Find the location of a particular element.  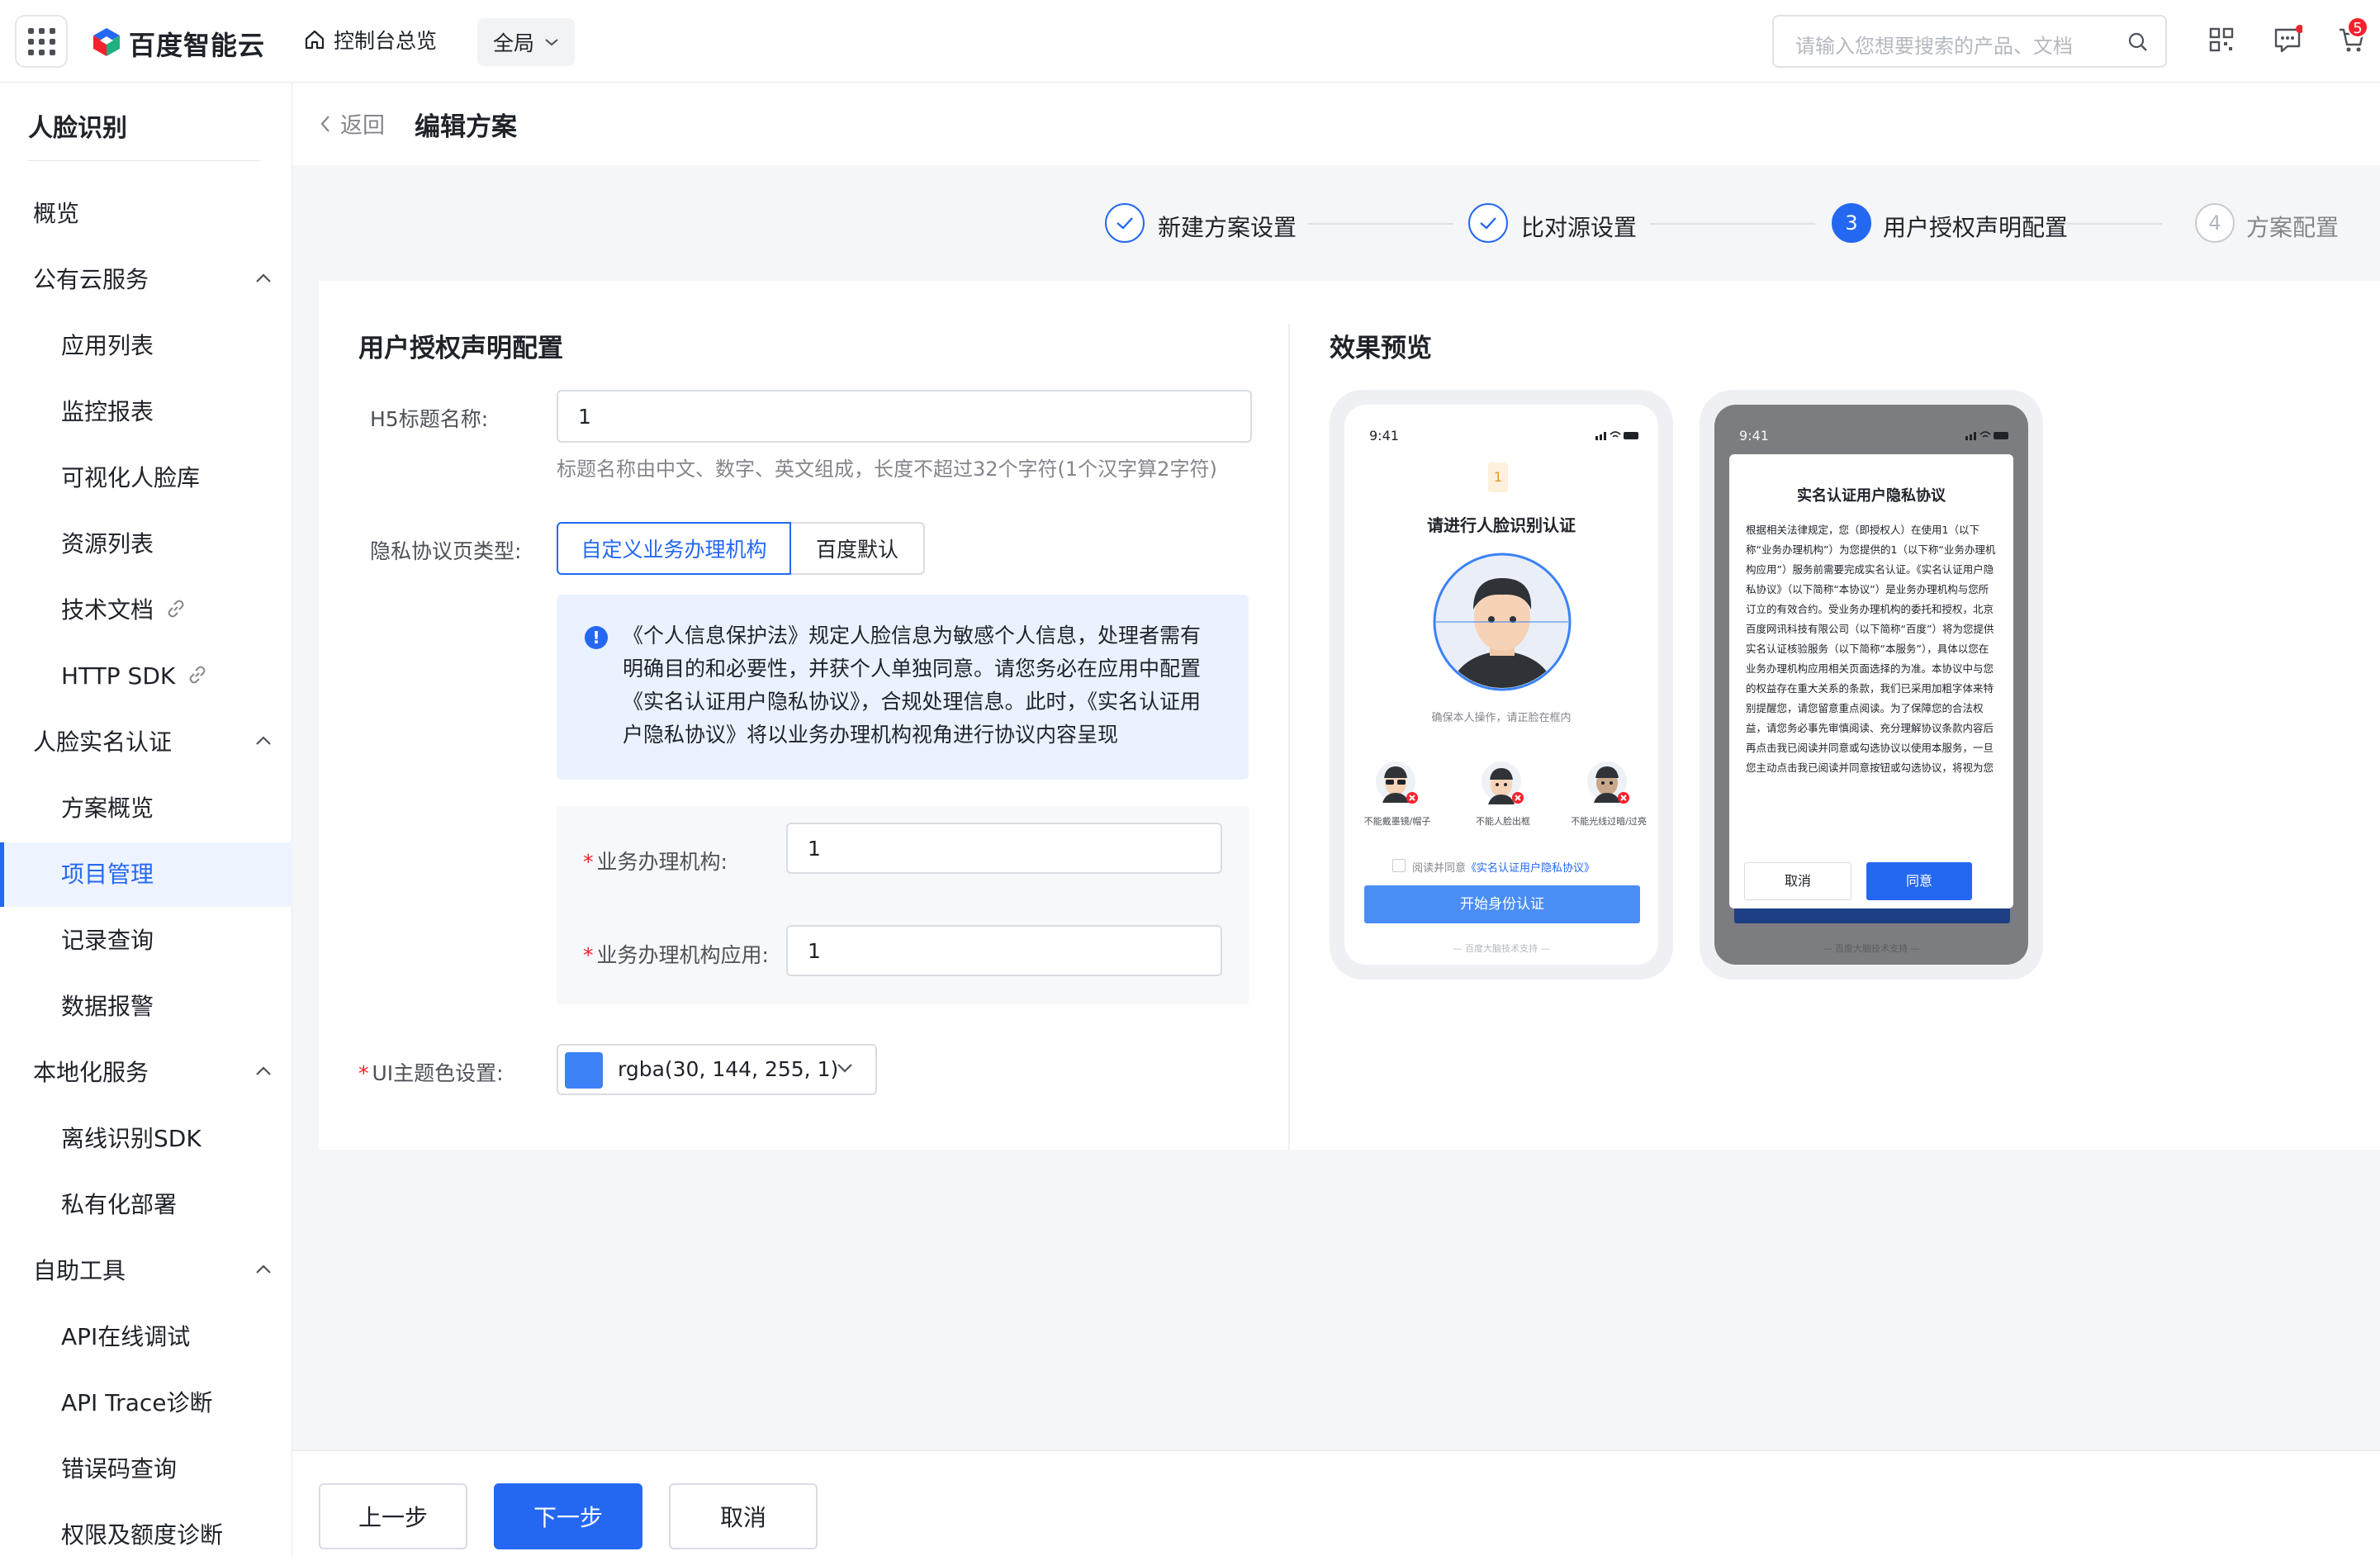

org-app-input: 1 is located at coordinates (1004, 951).